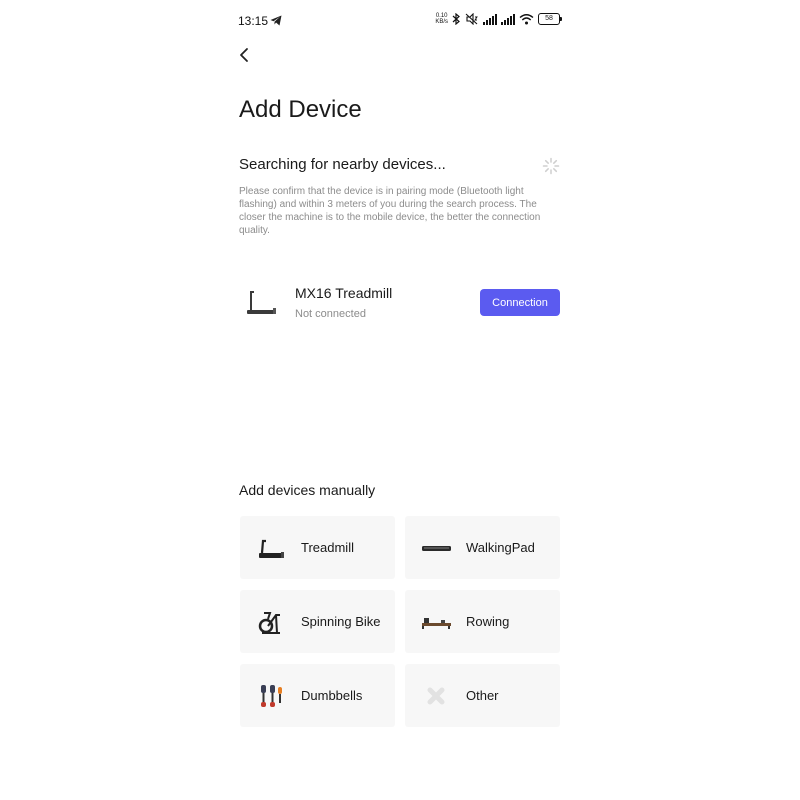  Describe the element at coordinates (520, 302) in the screenshot. I see `connect-button: Connection` at that location.